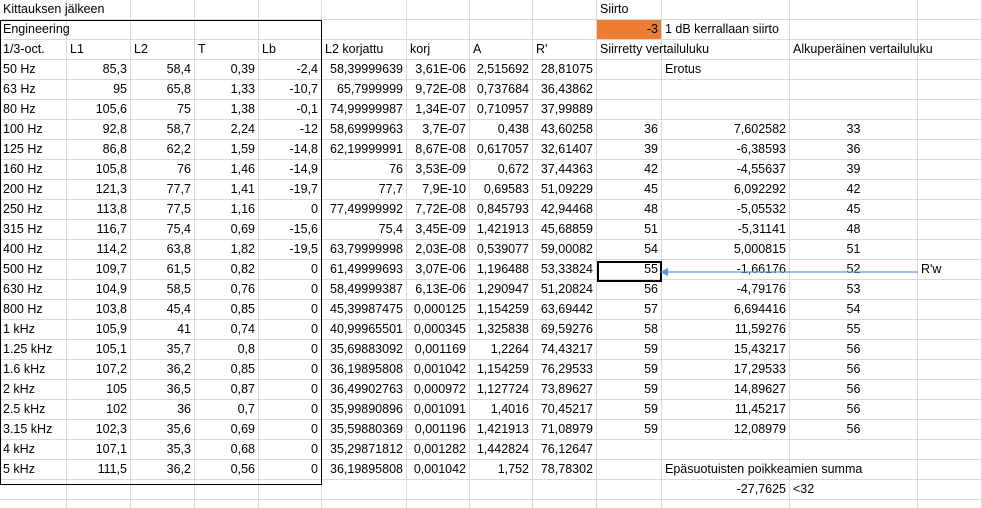 The image size is (982, 508). What do you see at coordinates (629, 270) in the screenshot?
I see `shifted-reference-cell: 55` at bounding box center [629, 270].